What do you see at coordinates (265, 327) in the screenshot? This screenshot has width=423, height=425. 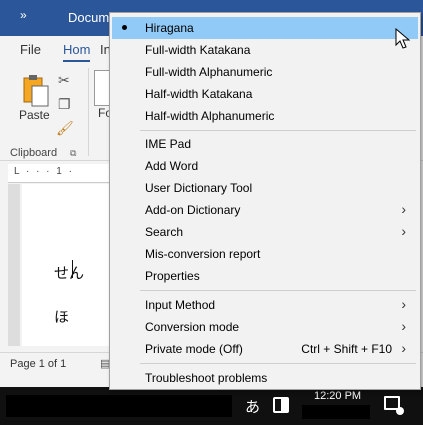 I see `menu-item-conversion-mode: Conversion mode ›` at bounding box center [265, 327].